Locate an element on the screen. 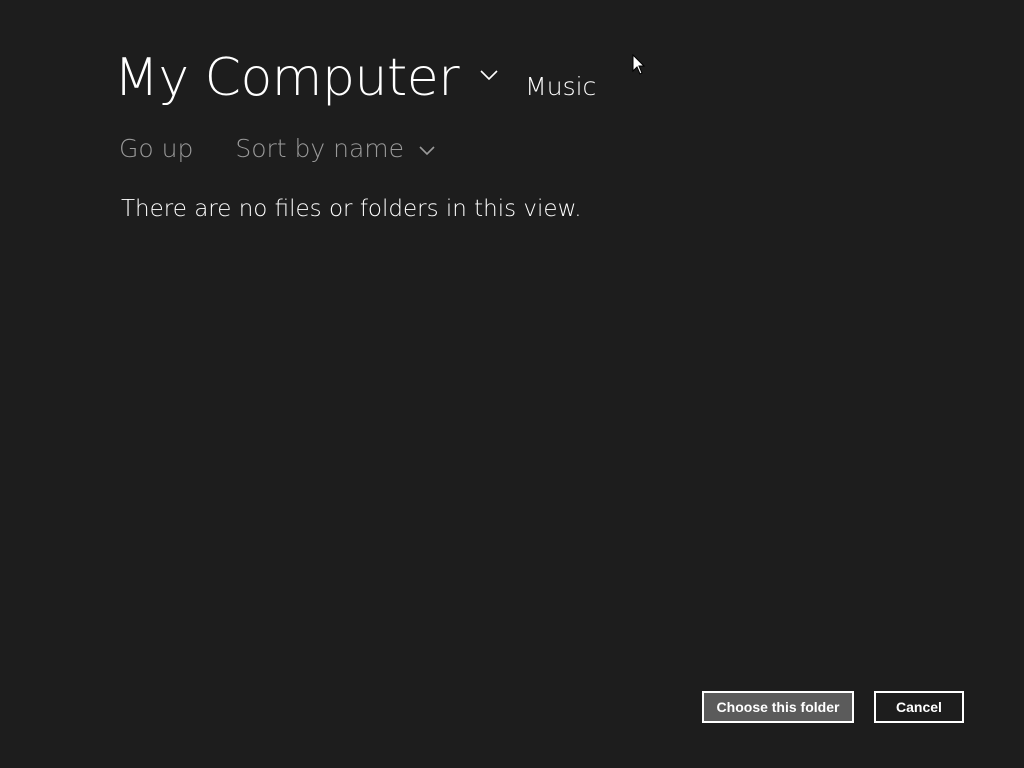 The image size is (1024, 768). sort-dropdown: Sort by name is located at coordinates (335, 148).